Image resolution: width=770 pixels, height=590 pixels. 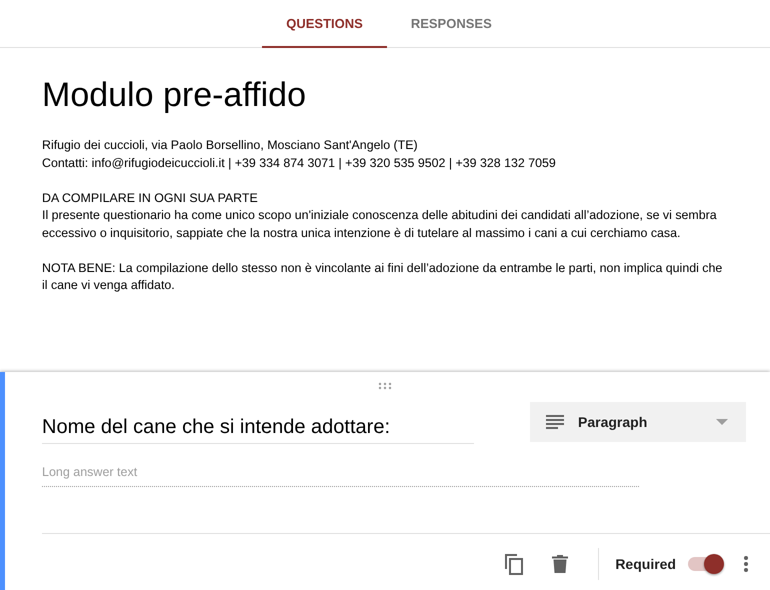 What do you see at coordinates (451, 24) in the screenshot?
I see `tab: RESPONSES` at bounding box center [451, 24].